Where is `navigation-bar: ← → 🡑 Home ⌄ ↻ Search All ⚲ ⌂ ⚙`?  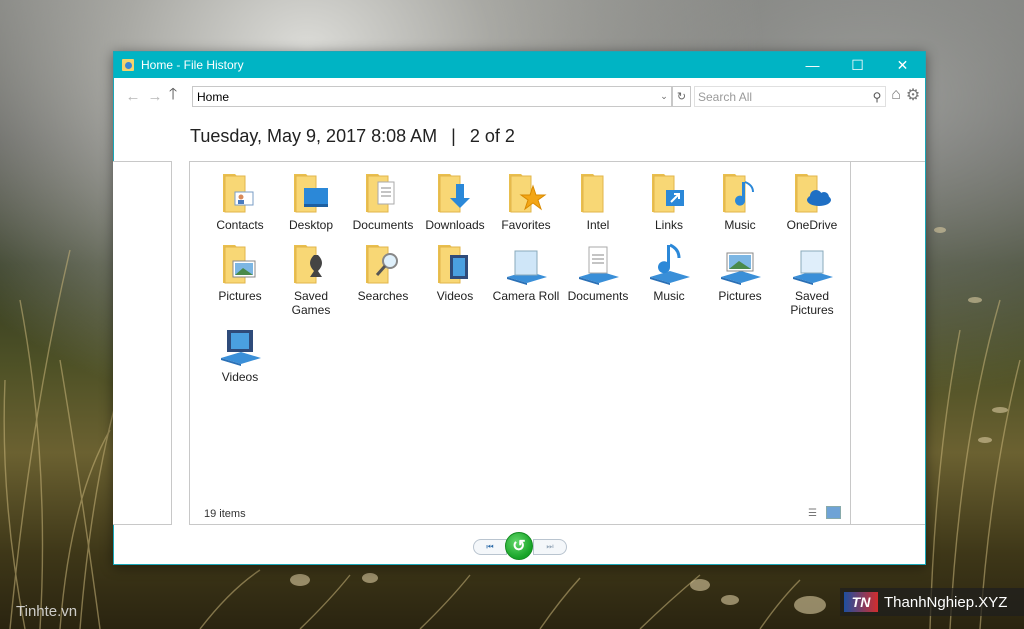
navigation-bar: ← → 🡑 Home ⌄ ↻ Search All ⚲ ⌂ ⚙ is located at coordinates (519, 96).